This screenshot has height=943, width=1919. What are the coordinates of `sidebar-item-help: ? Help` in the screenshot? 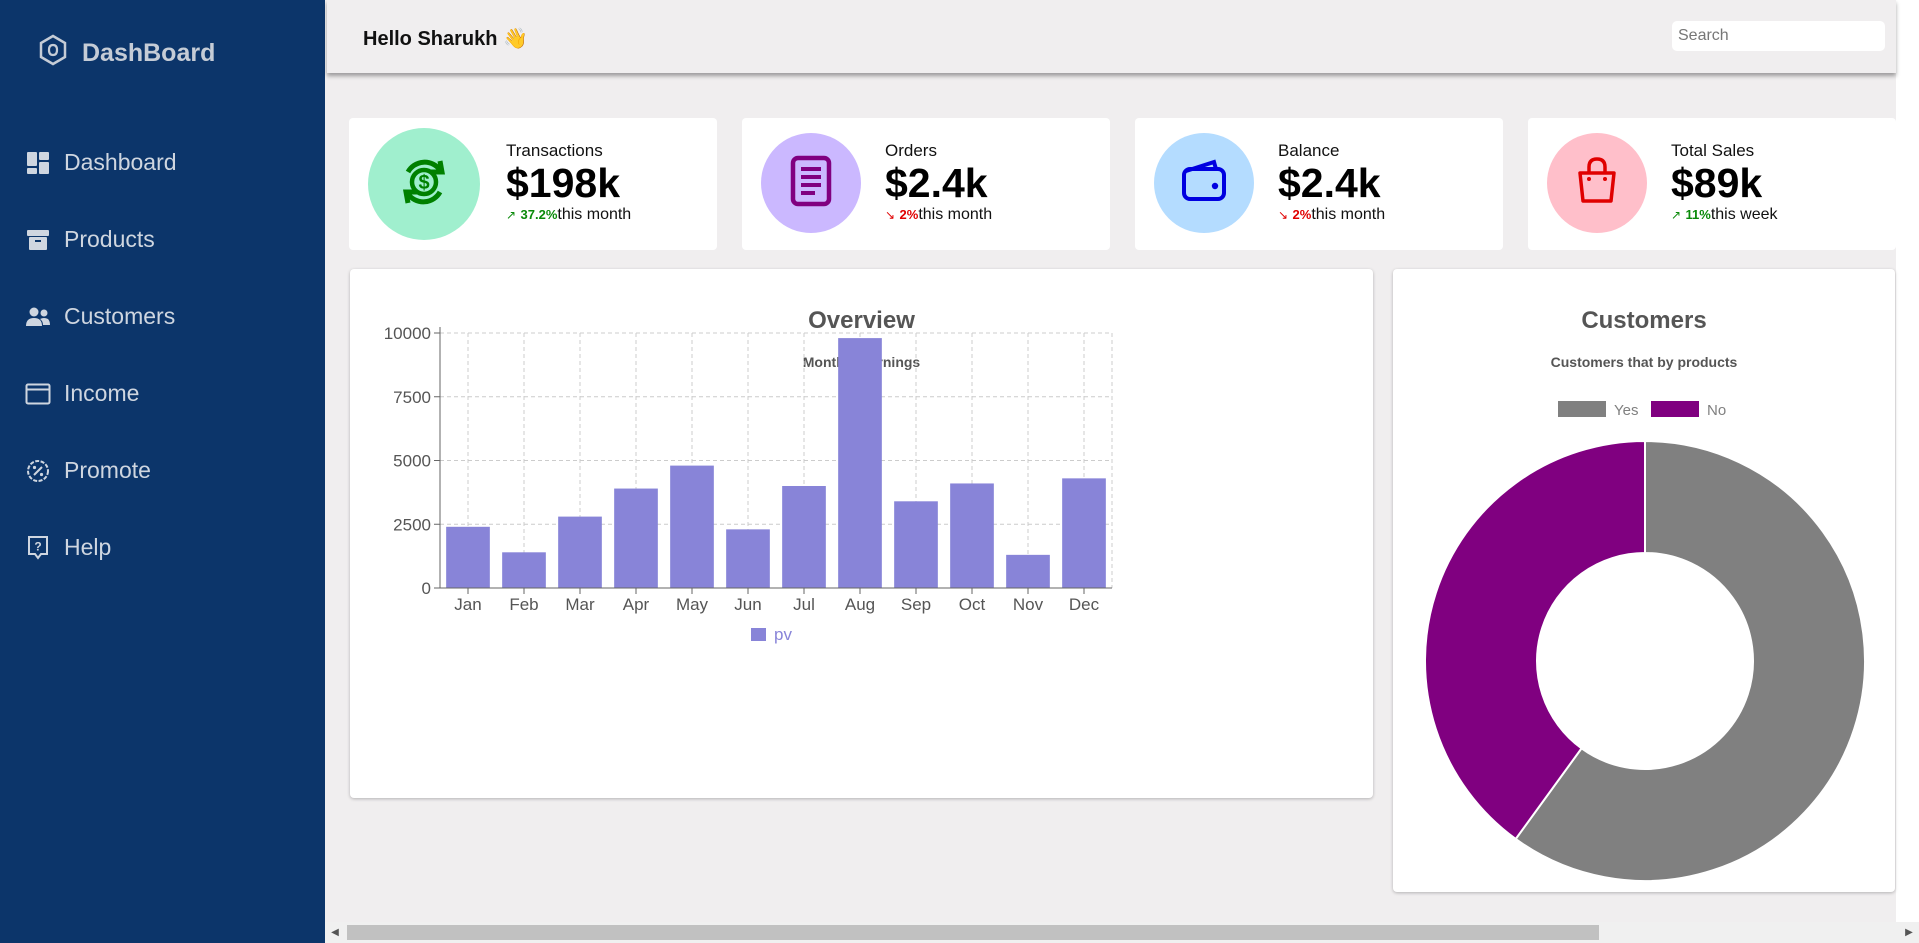 It's located at (100, 547).